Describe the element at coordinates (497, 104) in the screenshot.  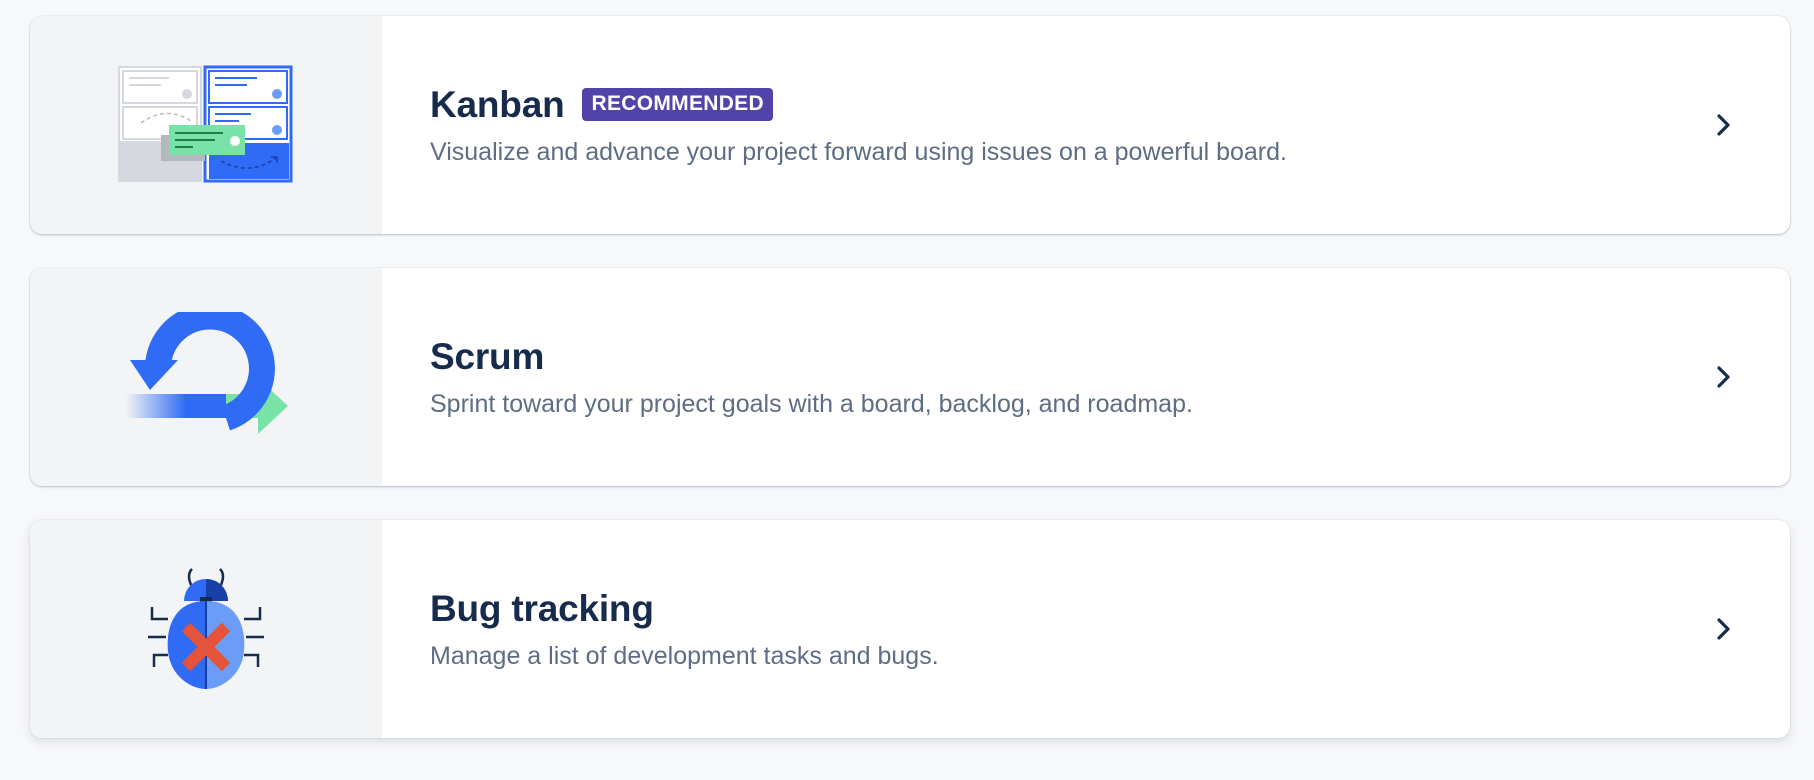
I see `template-title: Kanban` at that location.